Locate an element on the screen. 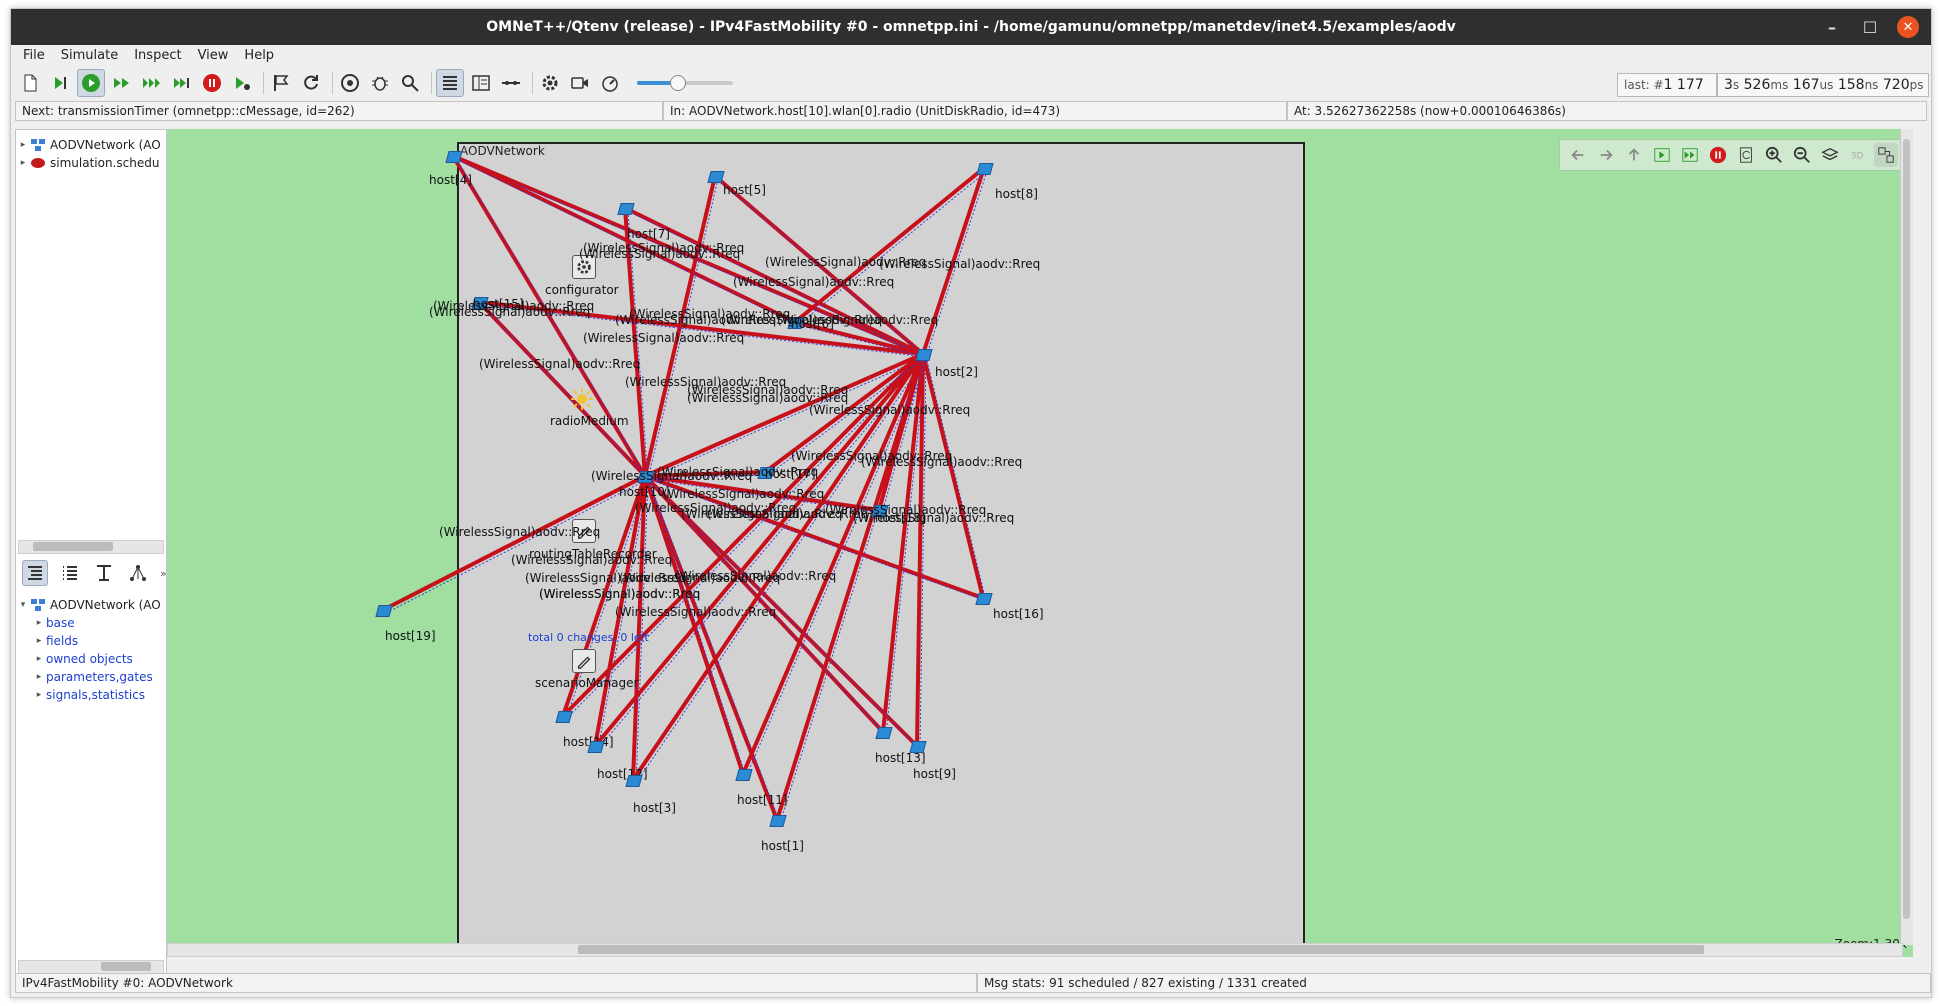  radio-medium-module is located at coordinates (582, 399).